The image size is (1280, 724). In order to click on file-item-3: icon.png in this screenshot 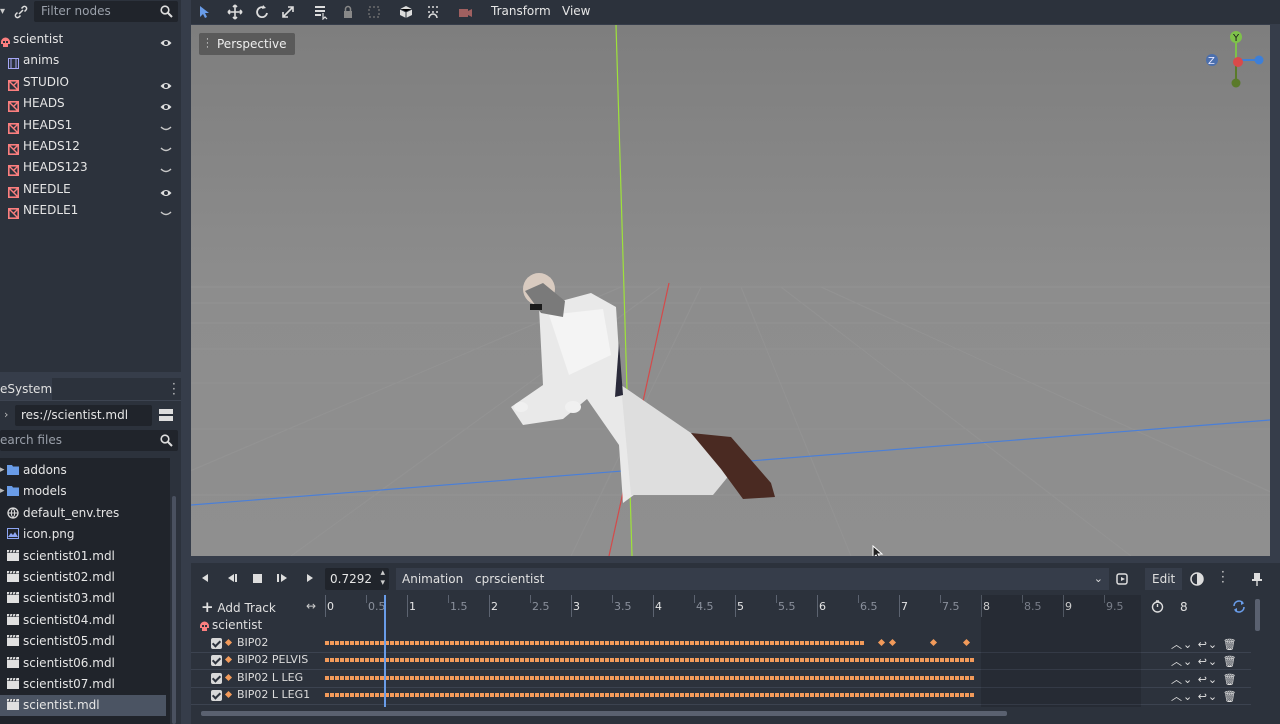, I will do `click(85, 534)`.